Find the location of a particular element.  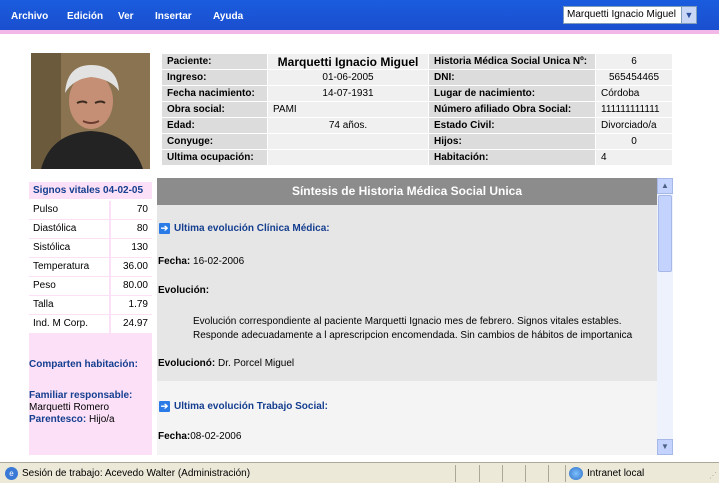

occupation-label: Ultima ocupación: is located at coordinates (214, 157).